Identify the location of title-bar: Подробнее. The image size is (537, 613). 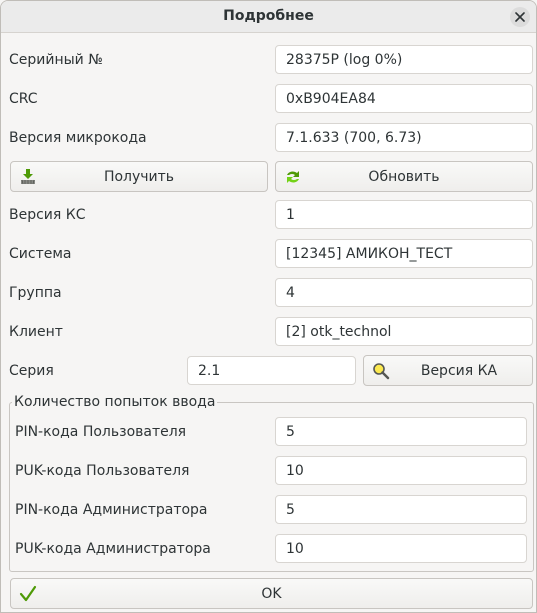
(268, 17).